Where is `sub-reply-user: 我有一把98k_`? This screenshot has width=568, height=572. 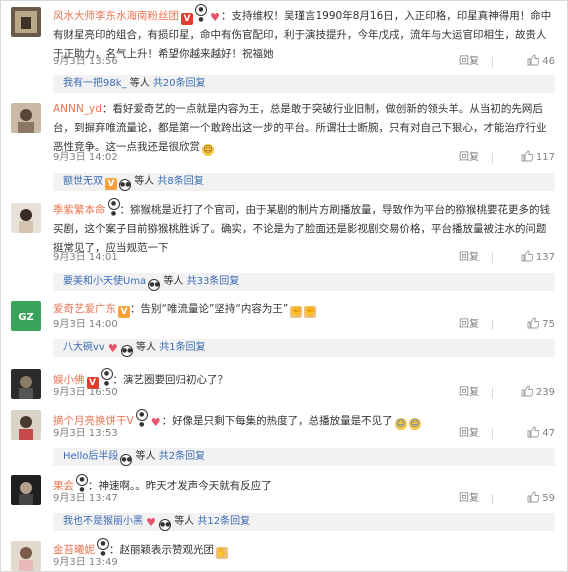 sub-reply-user: 我有一把98k_ is located at coordinates (95, 83).